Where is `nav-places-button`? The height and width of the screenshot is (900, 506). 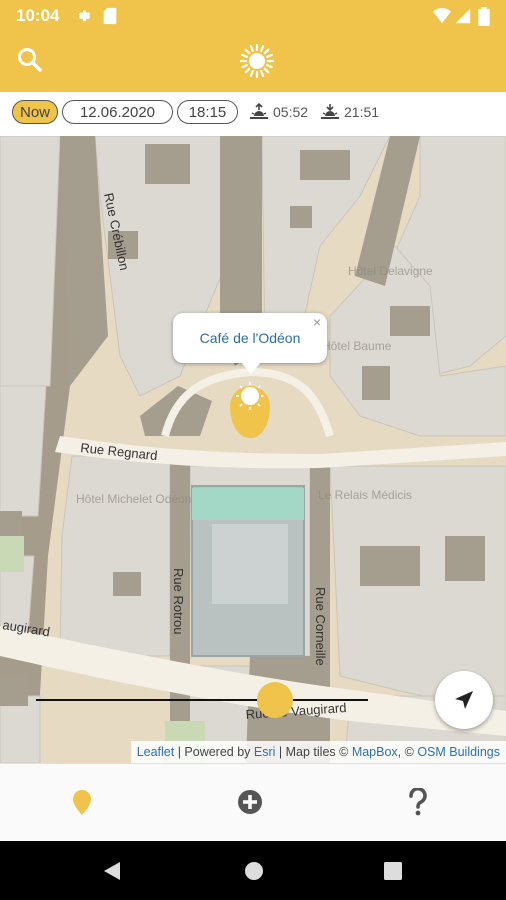 nav-places-button is located at coordinates (82, 802).